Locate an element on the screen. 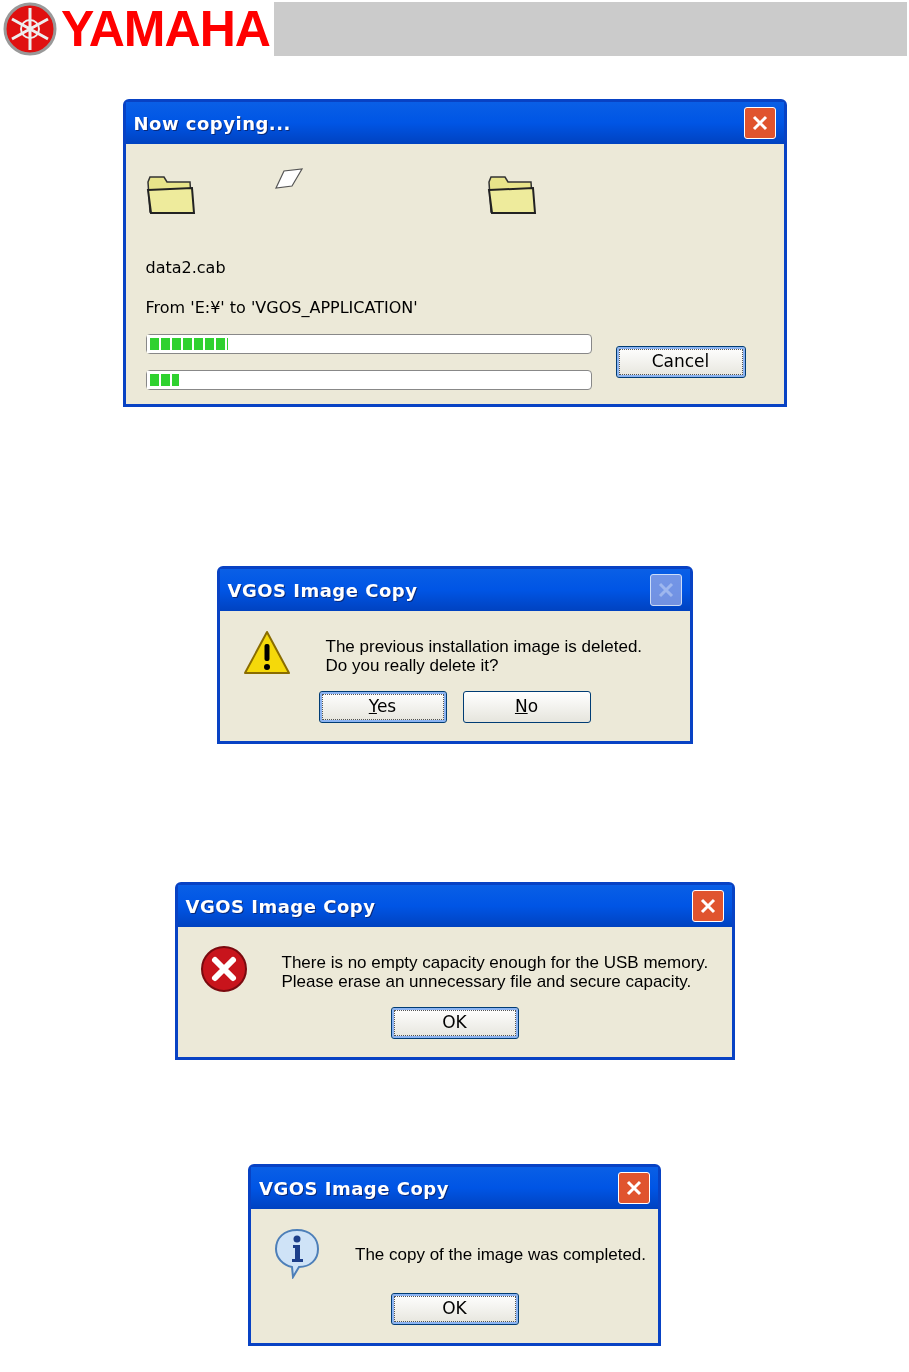 This screenshot has width=909, height=1372. message-text: Please erase an unnecessary file and secure capacity. is located at coordinates (487, 981).